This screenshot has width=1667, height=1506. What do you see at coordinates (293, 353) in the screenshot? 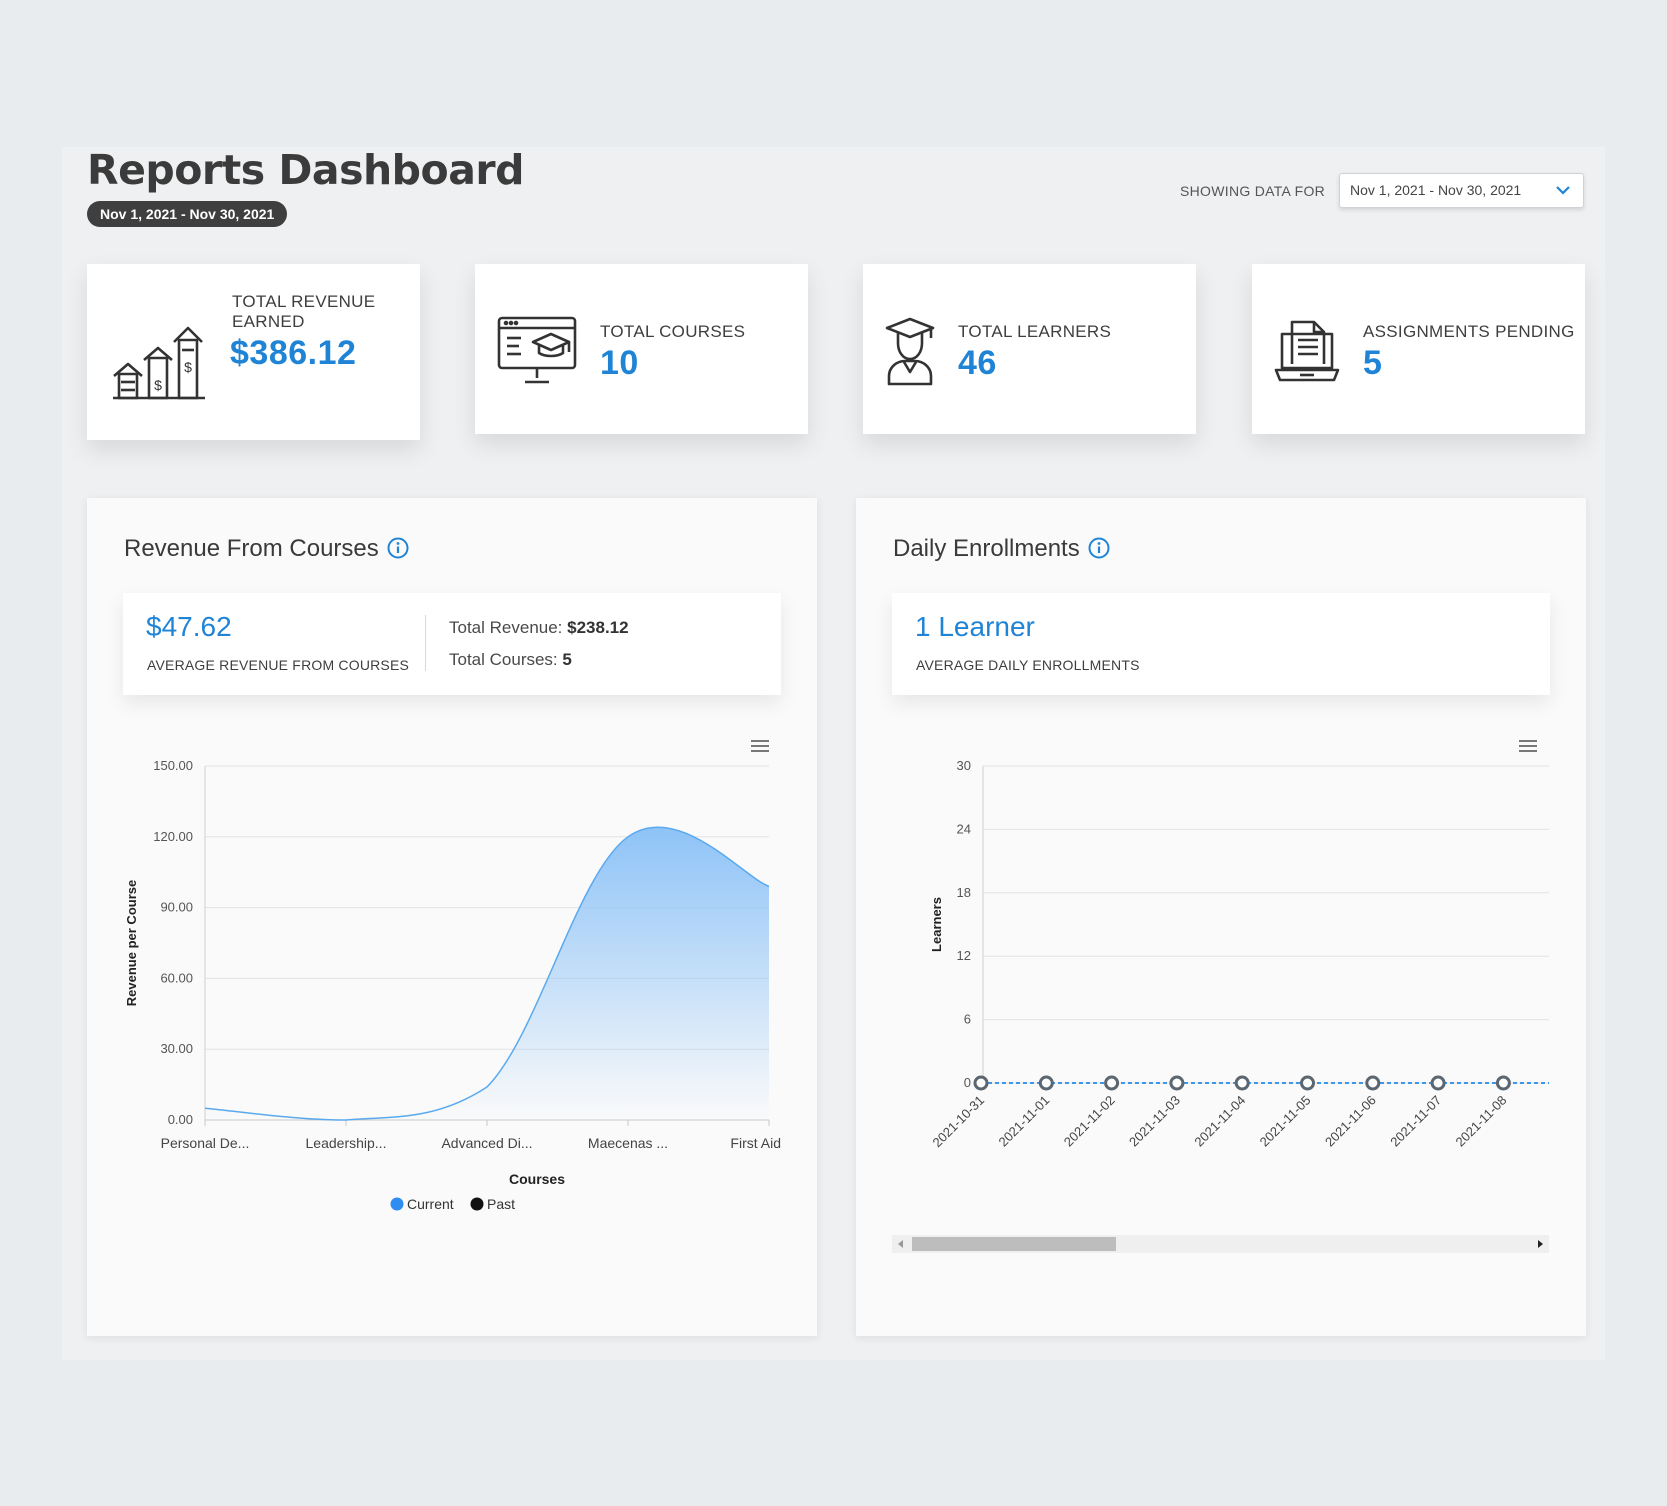
I see `stat-value-revenue: $386.12` at bounding box center [293, 353].